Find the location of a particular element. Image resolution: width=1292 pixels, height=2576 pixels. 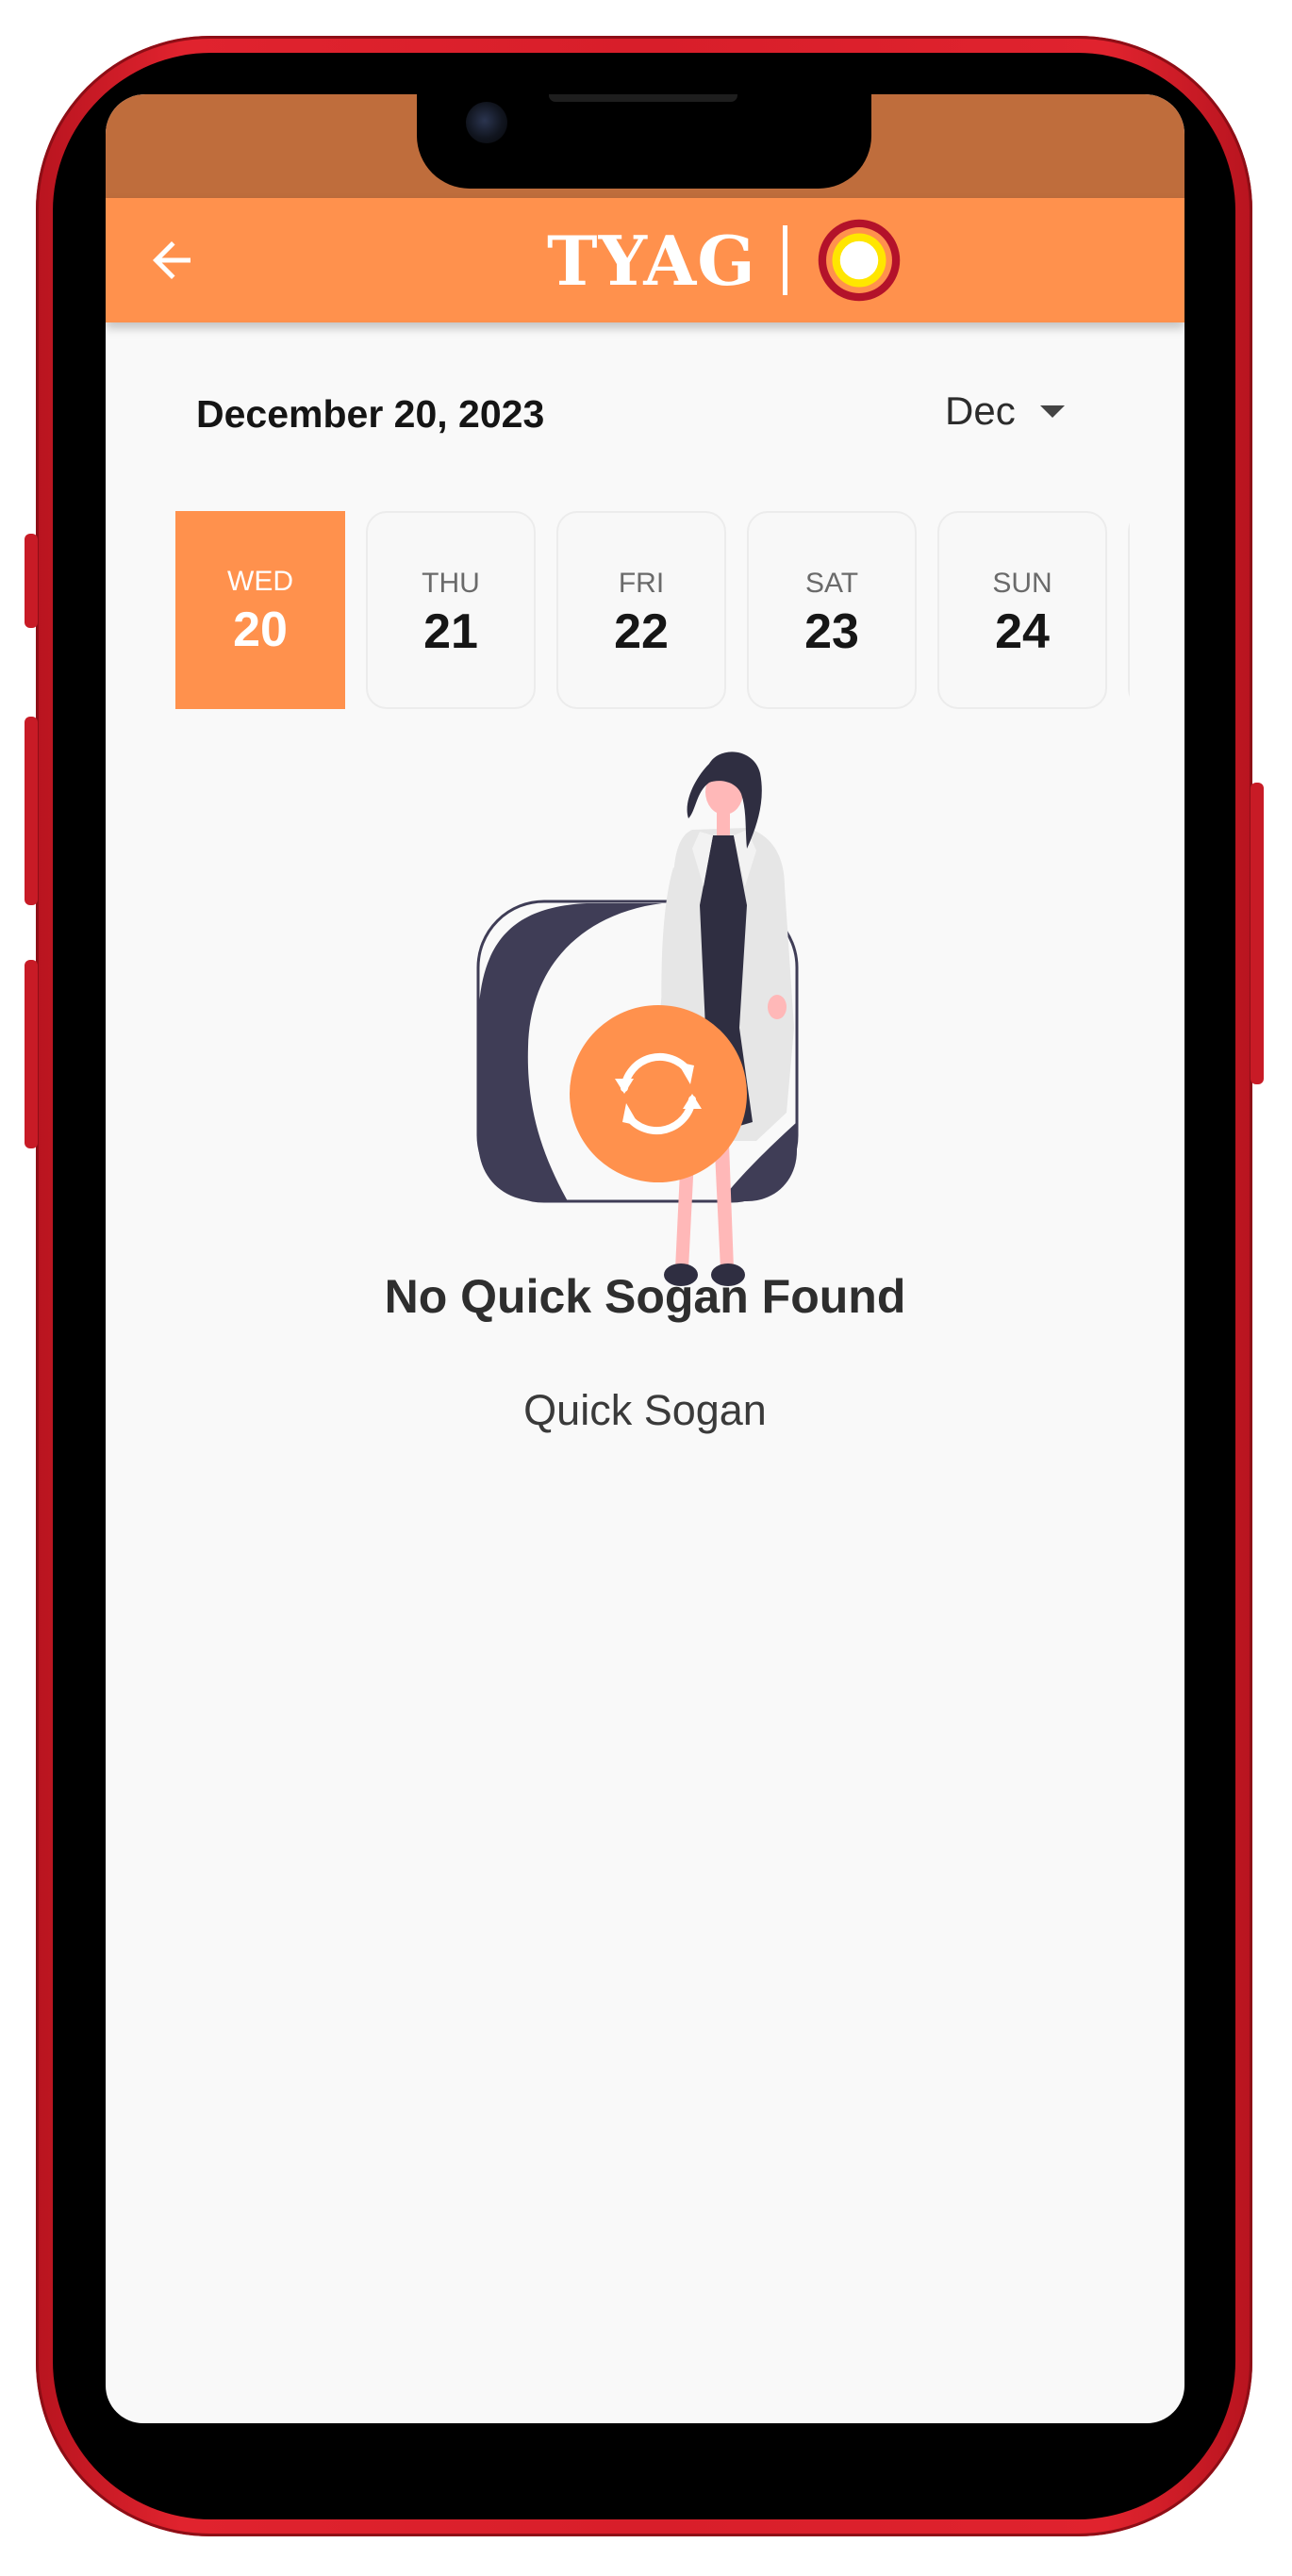

phone-power-button is located at coordinates (1258, 933).